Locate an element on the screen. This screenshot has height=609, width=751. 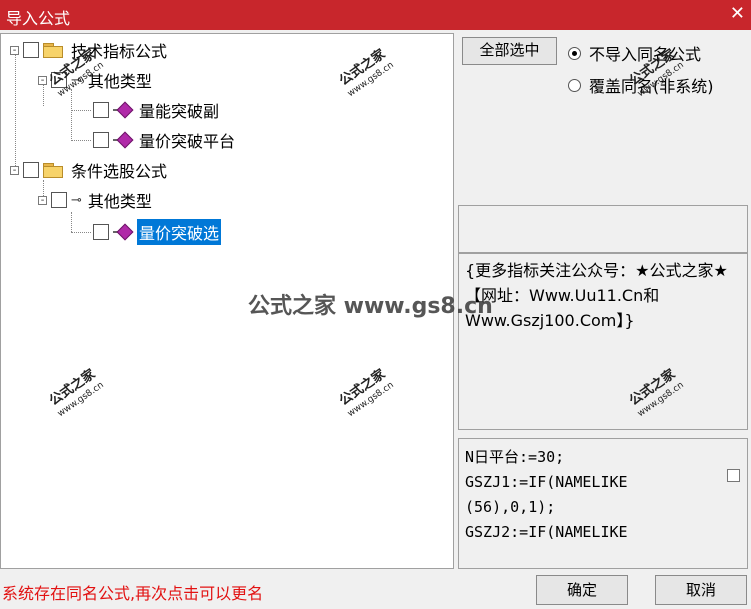
node-label: 量价突破选 is located at coordinates (179, 232).